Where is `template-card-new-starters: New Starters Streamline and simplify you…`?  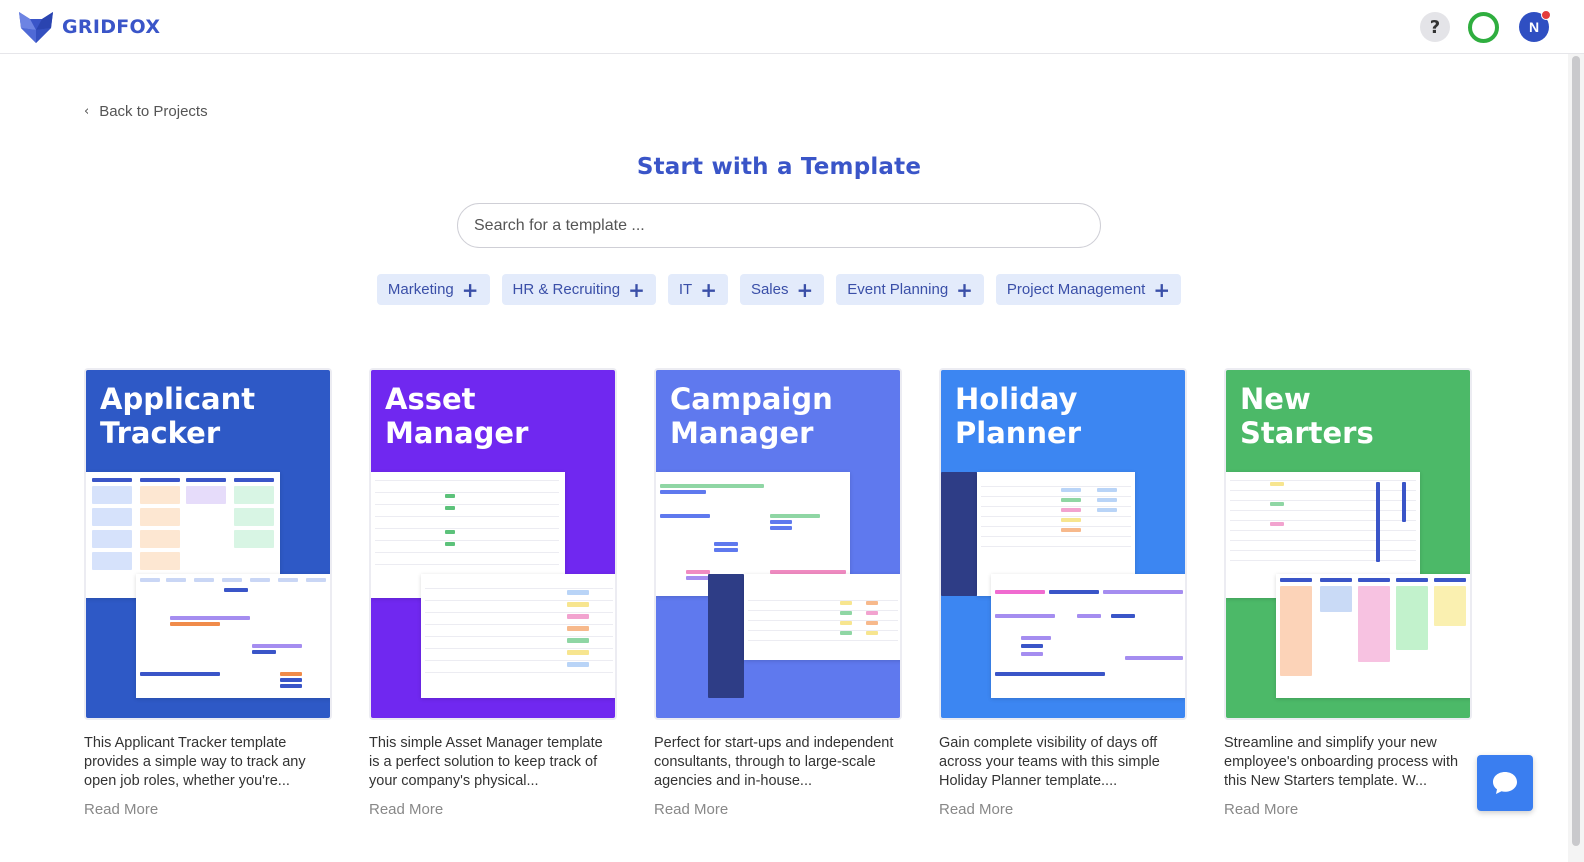
template-card-new-starters: New Starters Streamline and simplify you… is located at coordinates (1348, 593).